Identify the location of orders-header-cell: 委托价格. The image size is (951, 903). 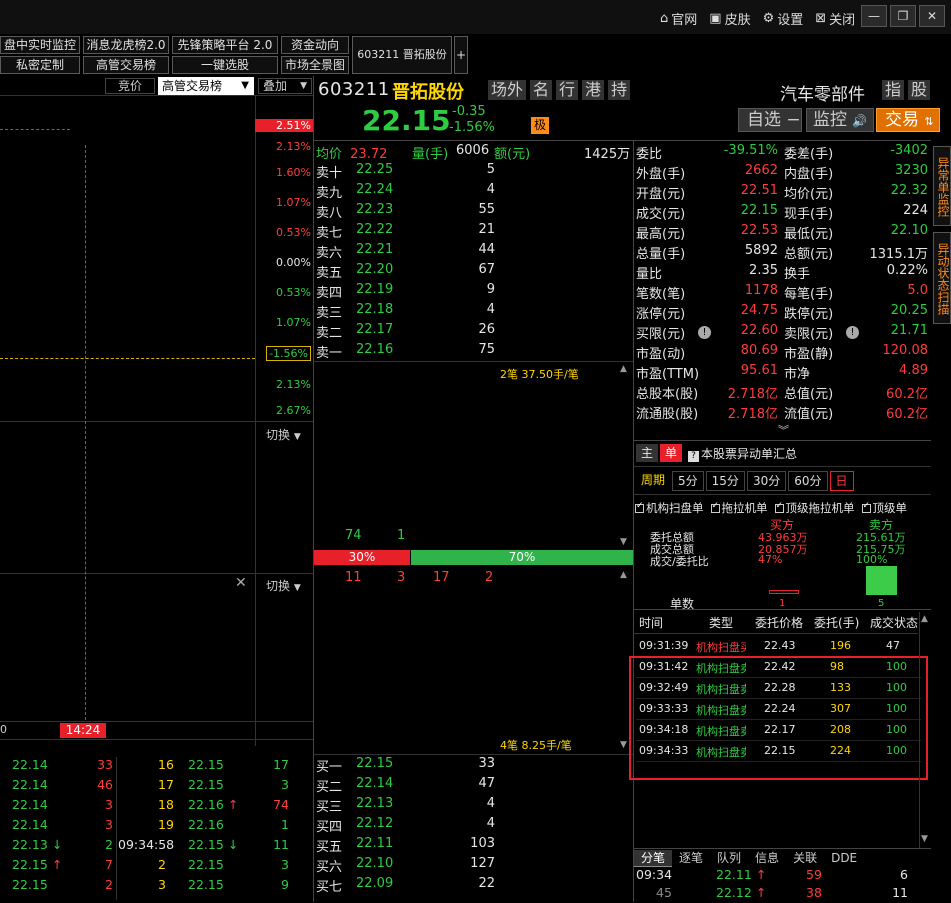
(779, 622).